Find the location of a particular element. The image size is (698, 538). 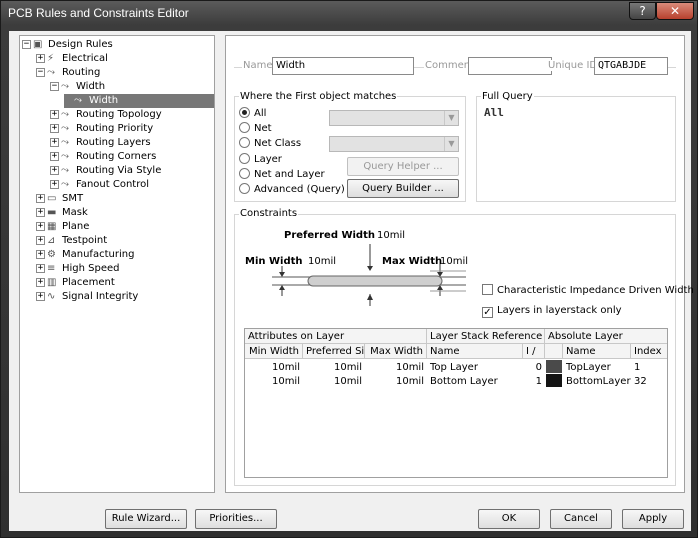

group-header-layer-stack: Layer Stack Reference is located at coordinates (486, 336).